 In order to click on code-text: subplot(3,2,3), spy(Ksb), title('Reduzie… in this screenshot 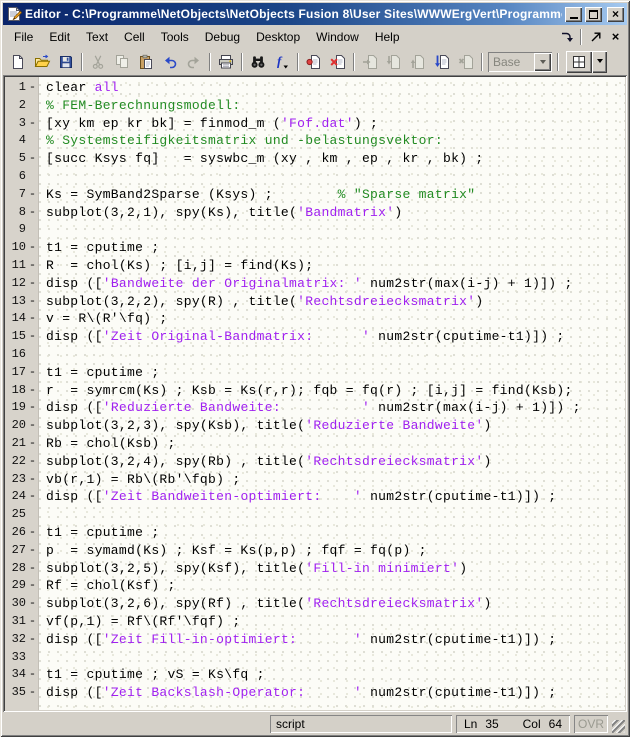, I will do `click(265, 426)`.